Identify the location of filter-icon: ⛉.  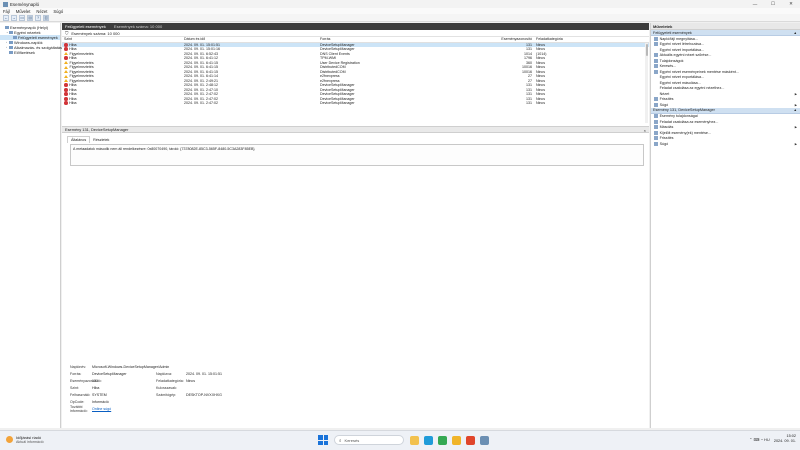
(67, 33).